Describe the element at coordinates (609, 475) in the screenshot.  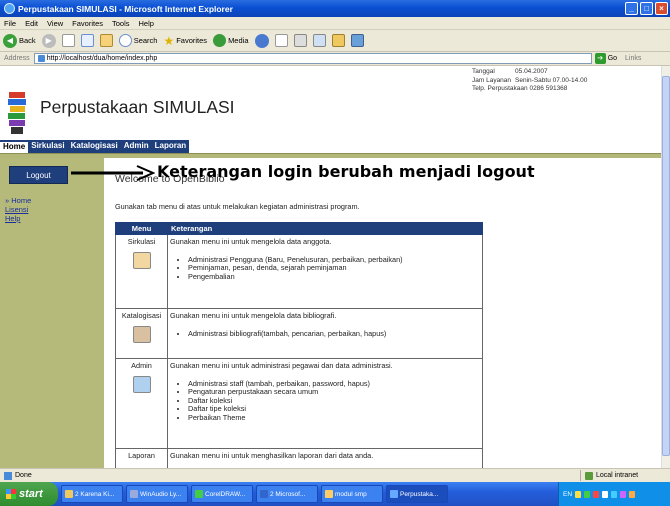
I see `security-zone: Local intranet` at that location.